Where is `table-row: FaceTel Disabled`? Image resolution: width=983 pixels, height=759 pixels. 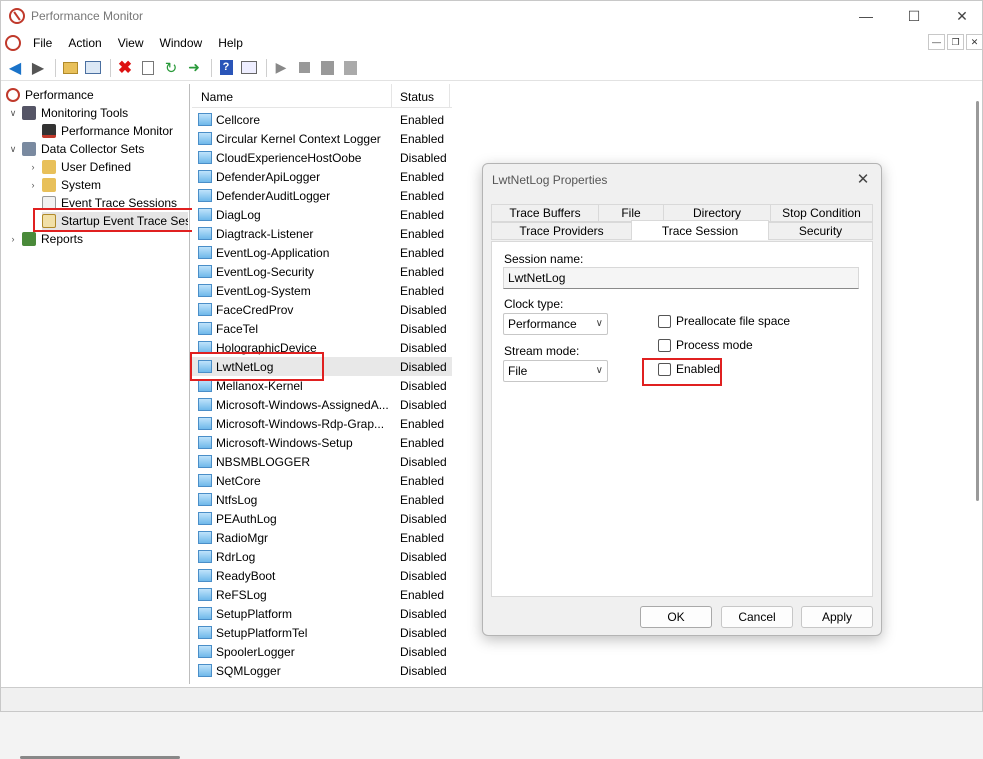
table-row: FaceTel Disabled is located at coordinates (322, 328).